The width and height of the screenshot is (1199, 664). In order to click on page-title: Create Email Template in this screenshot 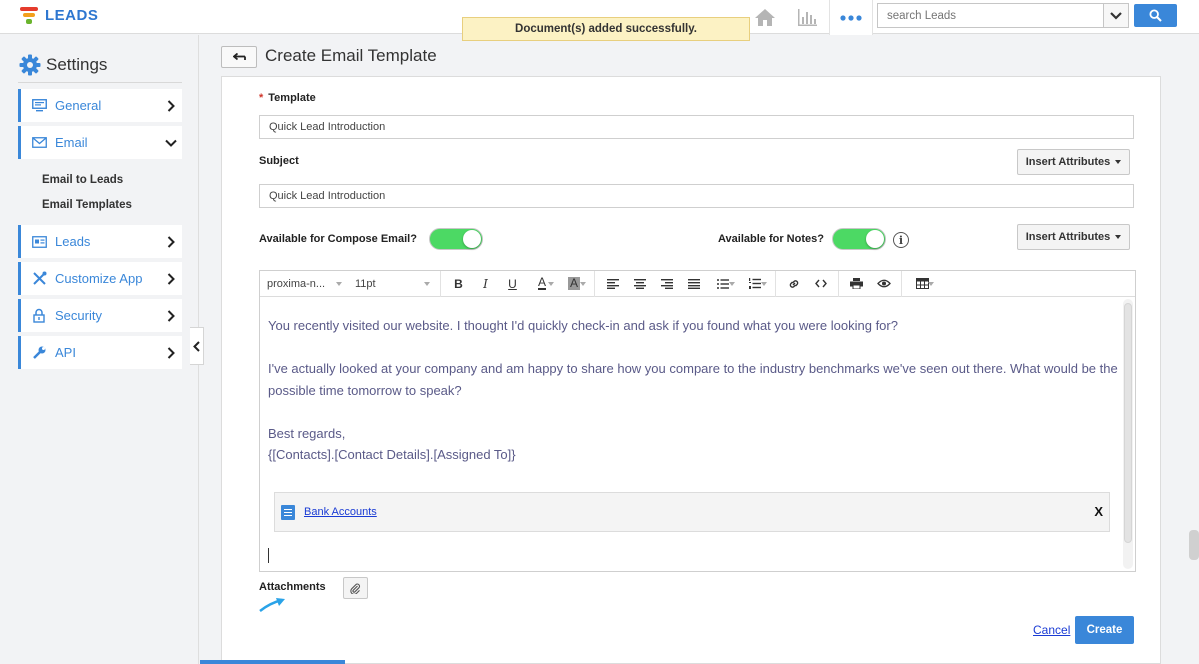, I will do `click(351, 55)`.